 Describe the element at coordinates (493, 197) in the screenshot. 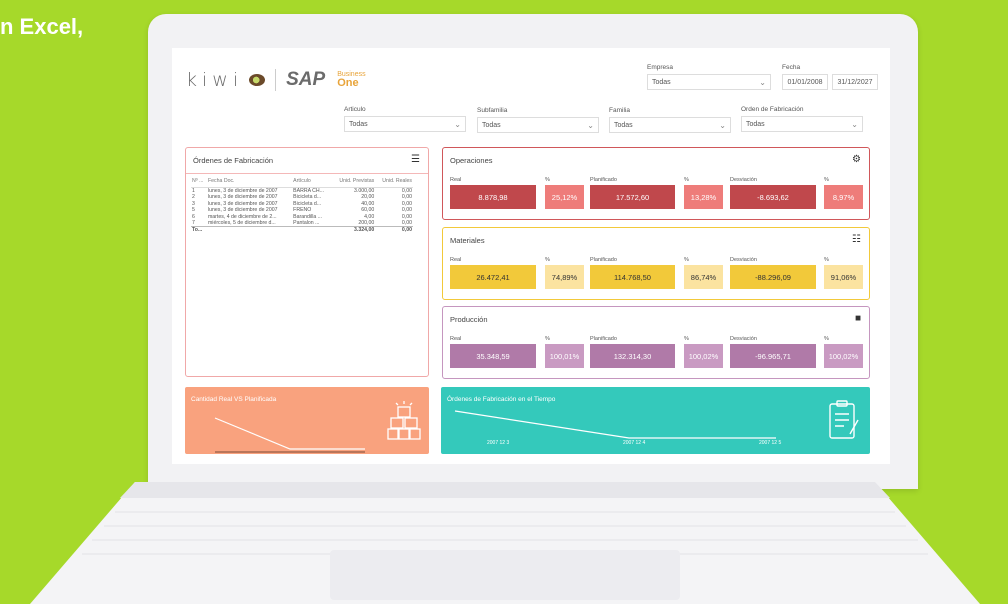

I see `kpi-value: 8.878,98` at that location.